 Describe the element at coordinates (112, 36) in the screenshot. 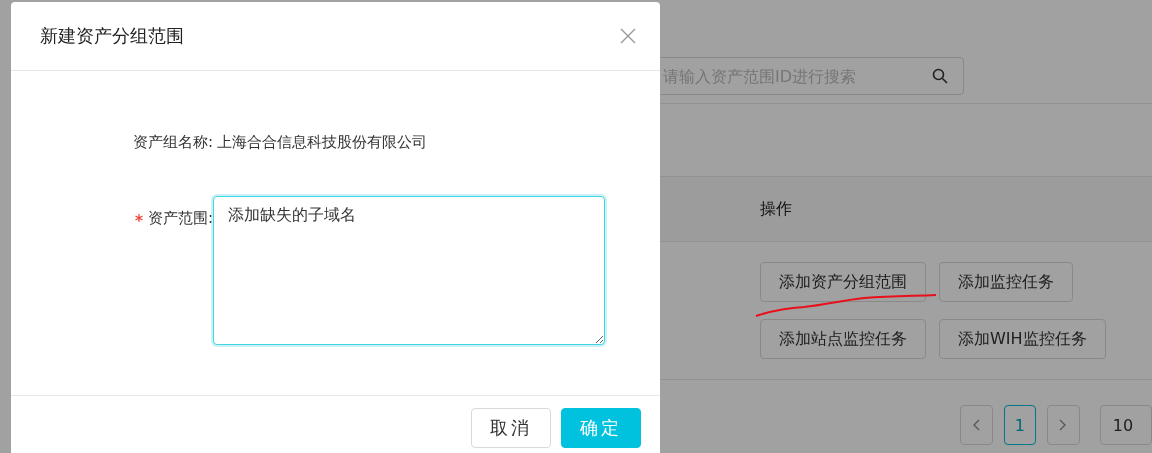

I see `dialog-title: 新建资产分组范围` at that location.